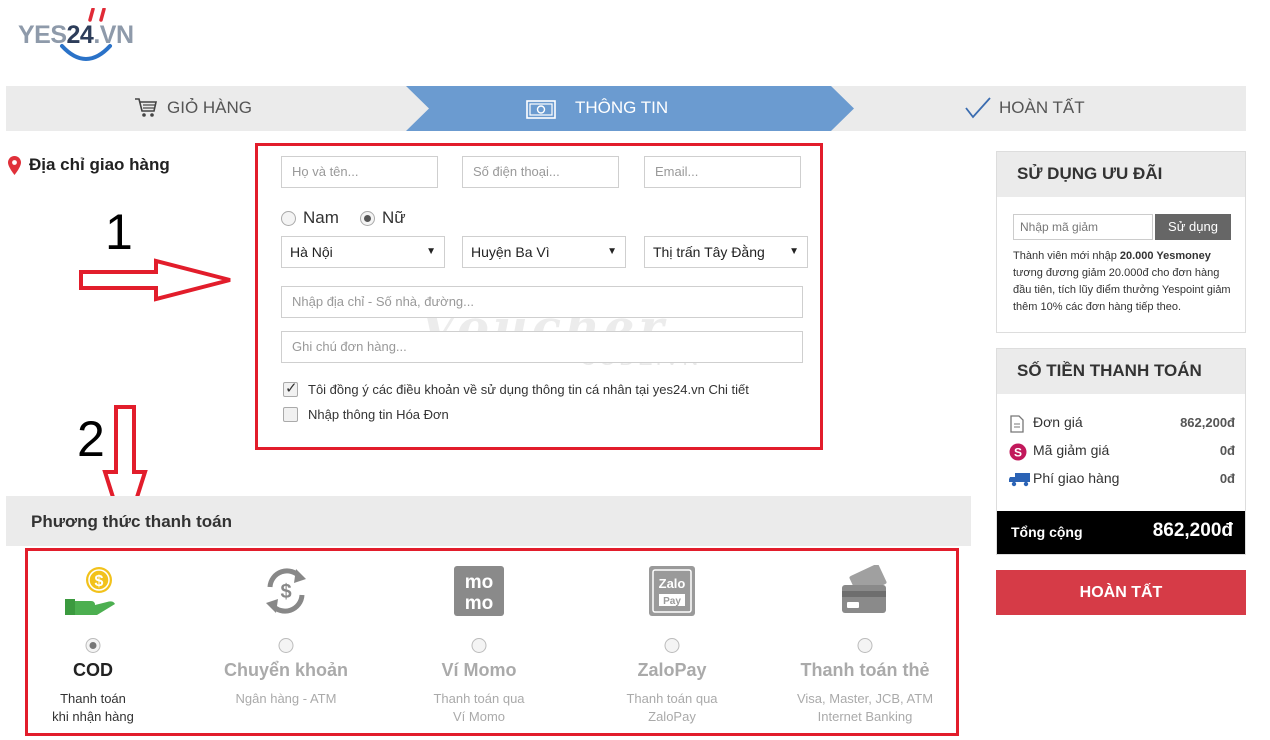 The height and width of the screenshot is (740, 1270). I want to click on district-select: Huyện Ba Vì ▼, so click(544, 252).